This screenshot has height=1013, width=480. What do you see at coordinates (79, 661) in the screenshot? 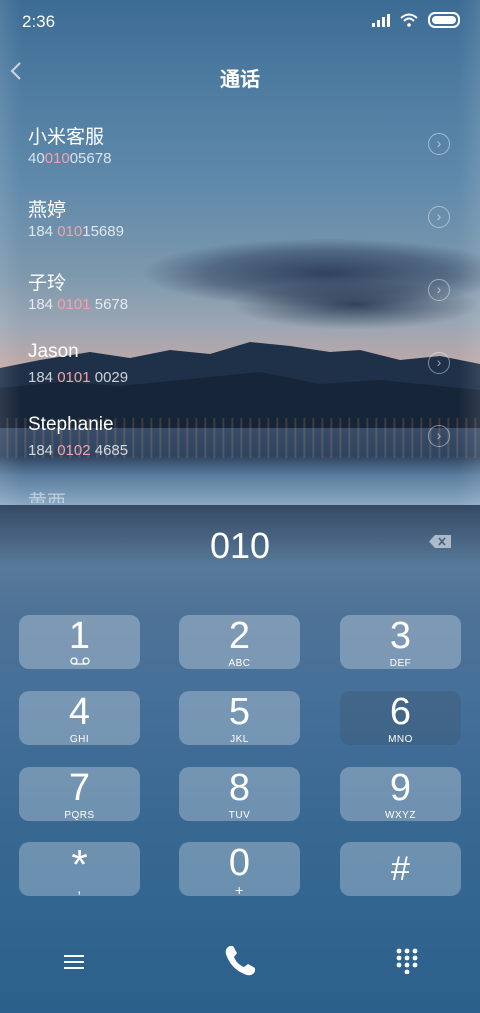
I see `voicemail-icon` at bounding box center [79, 661].